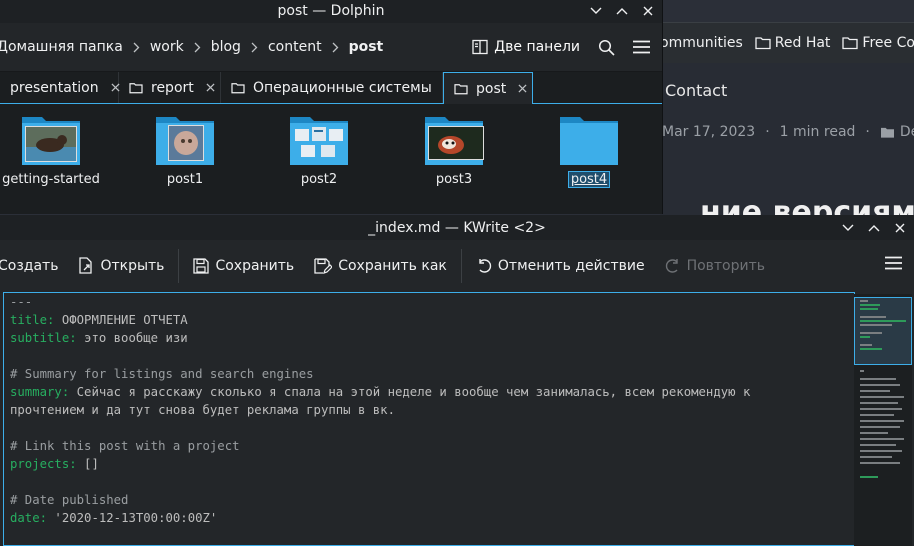  I want to click on cat-photo-icon, so click(186, 143).